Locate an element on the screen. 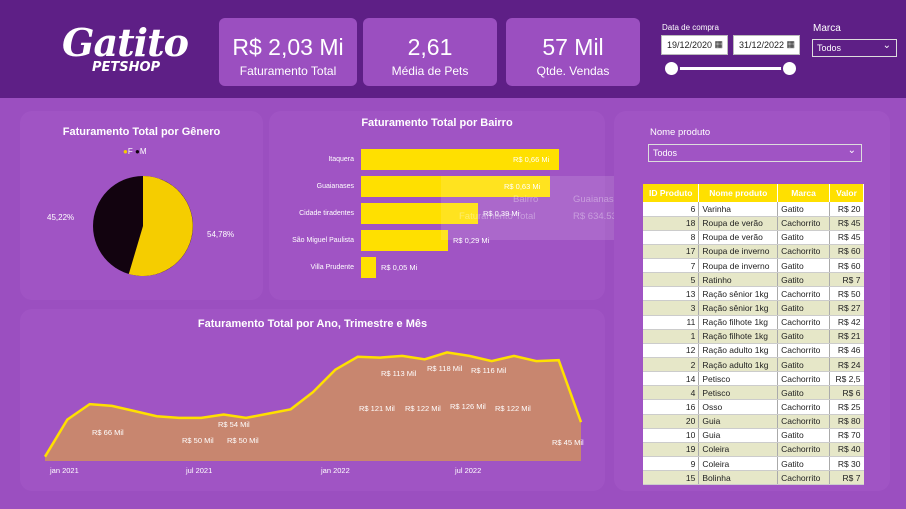  table-row: 16 Osso Cachorrito R$ 25 is located at coordinates (753, 407).